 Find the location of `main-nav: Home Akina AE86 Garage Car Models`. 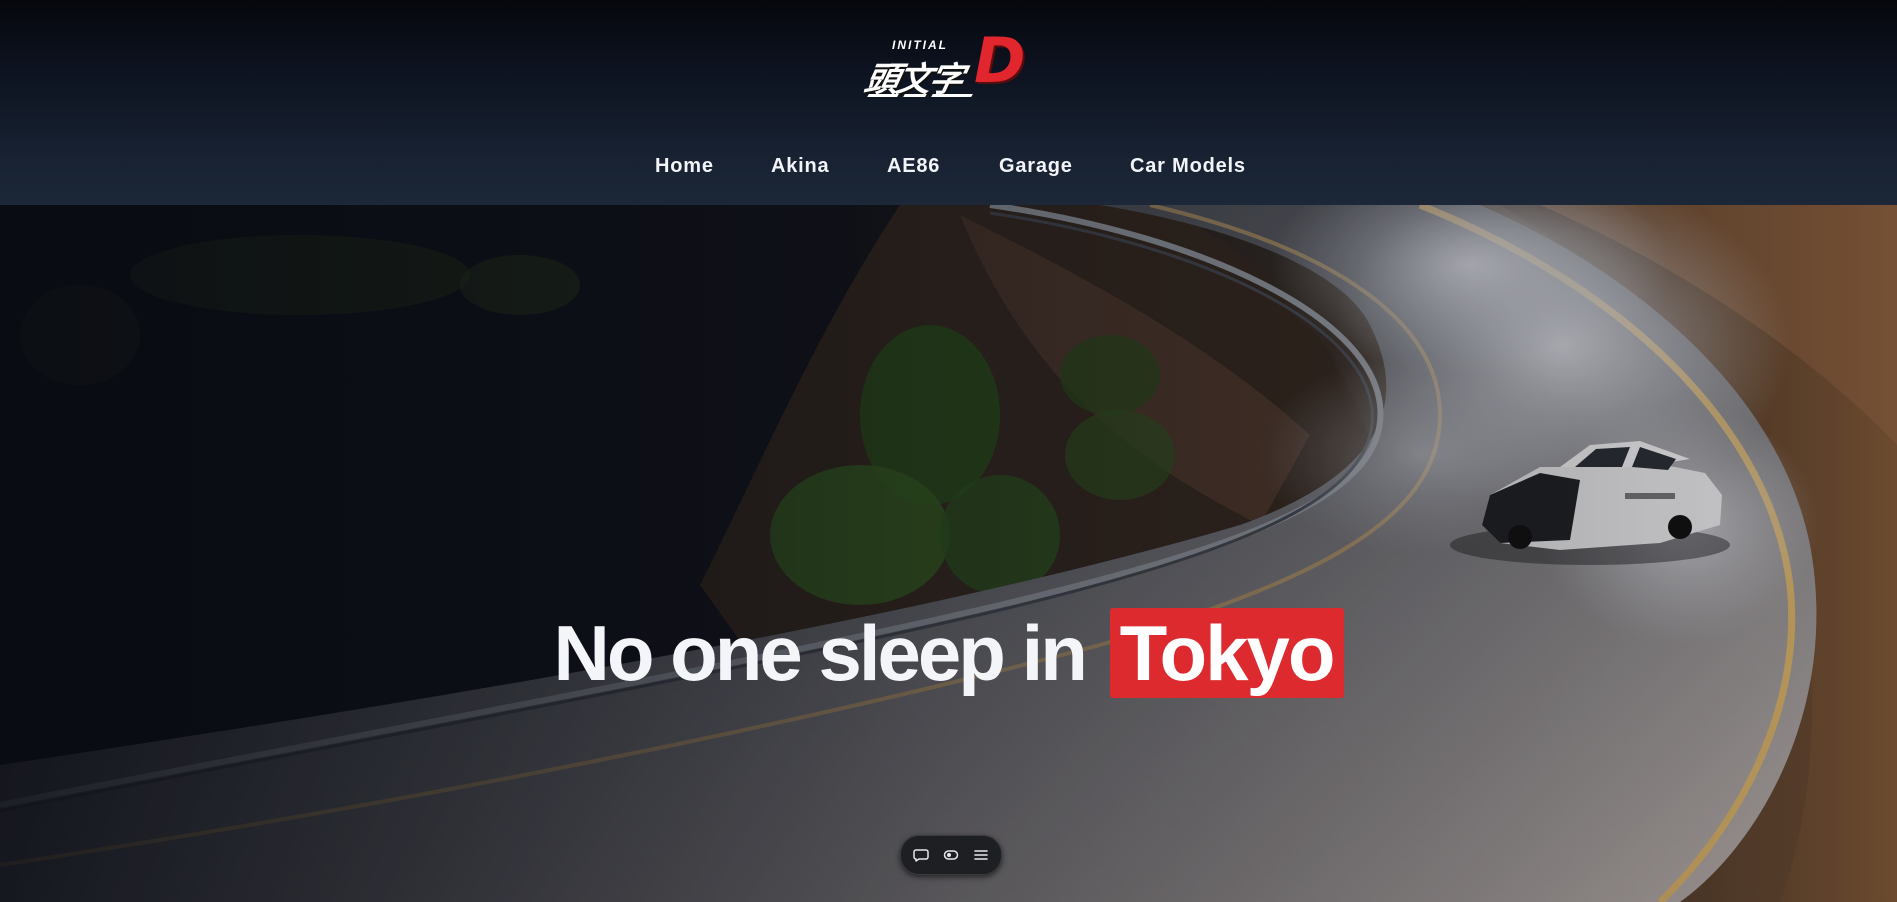

main-nav: Home Akina AE86 Garage Car Models is located at coordinates (948, 168).